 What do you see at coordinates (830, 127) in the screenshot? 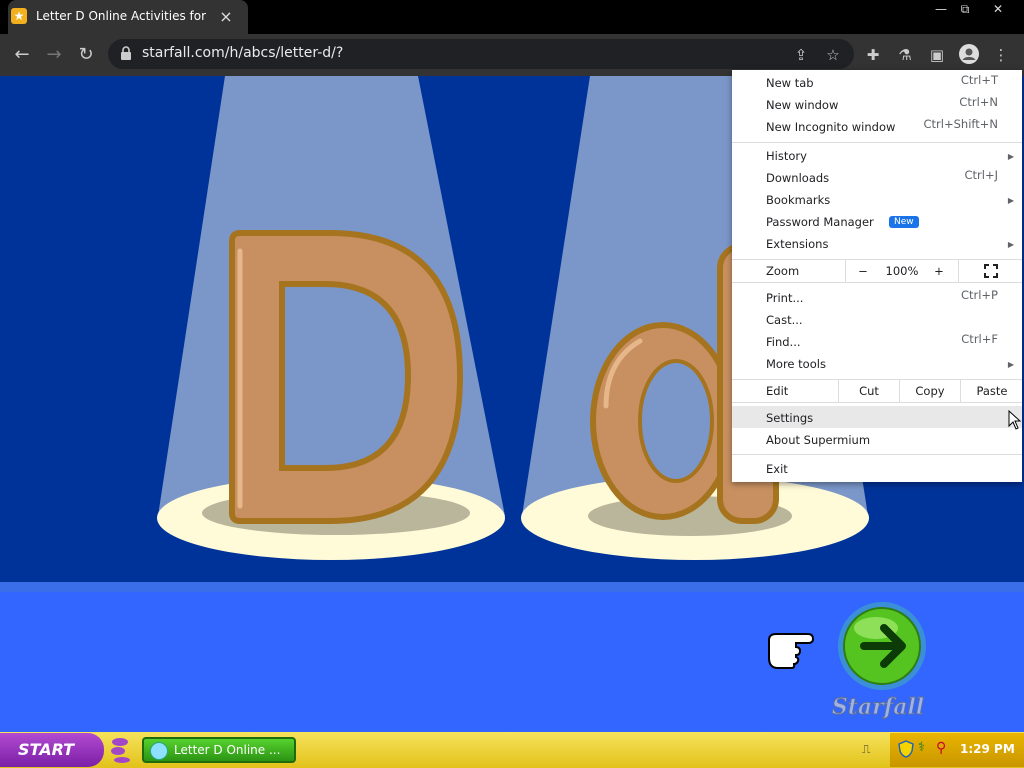
I see `menu-new-incognito: New Incognito window` at bounding box center [830, 127].